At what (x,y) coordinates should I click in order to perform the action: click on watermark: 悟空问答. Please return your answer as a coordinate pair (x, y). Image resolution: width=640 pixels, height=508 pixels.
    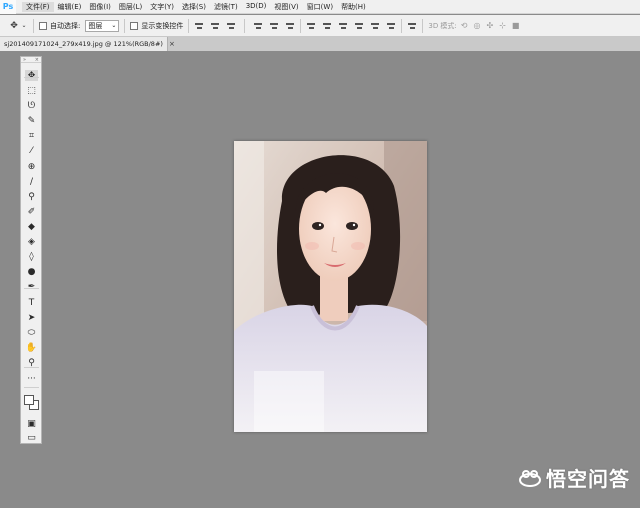
    Looking at the image, I should click on (574, 477).